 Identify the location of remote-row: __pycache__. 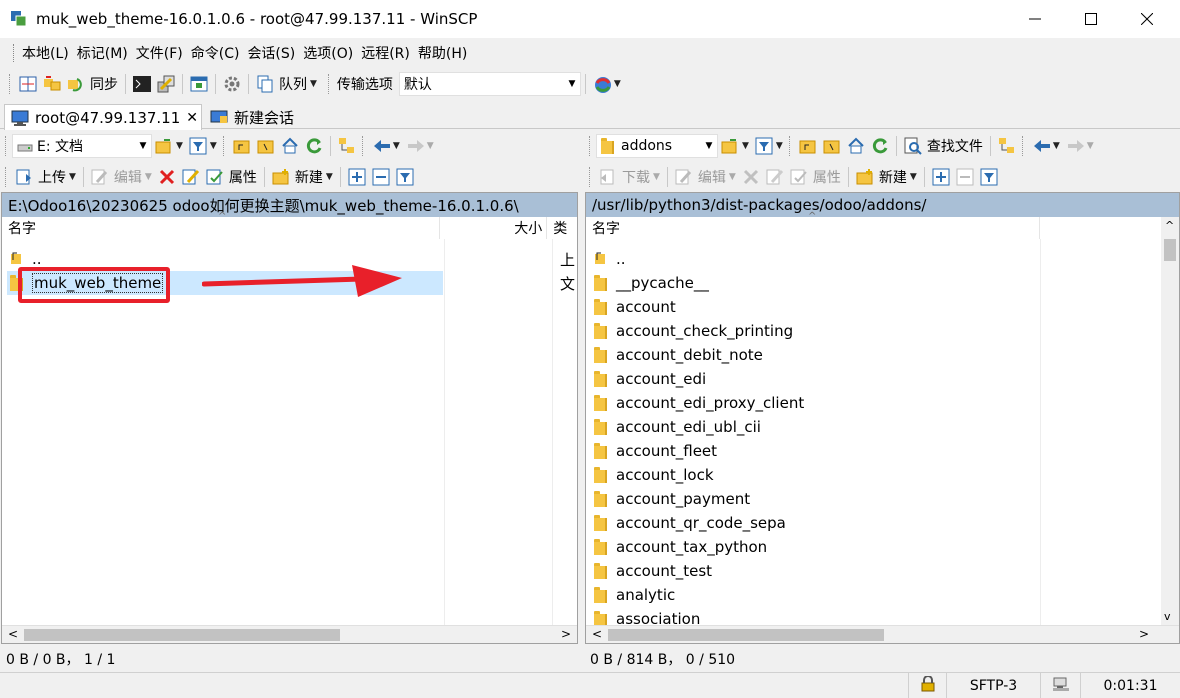
(871, 283).